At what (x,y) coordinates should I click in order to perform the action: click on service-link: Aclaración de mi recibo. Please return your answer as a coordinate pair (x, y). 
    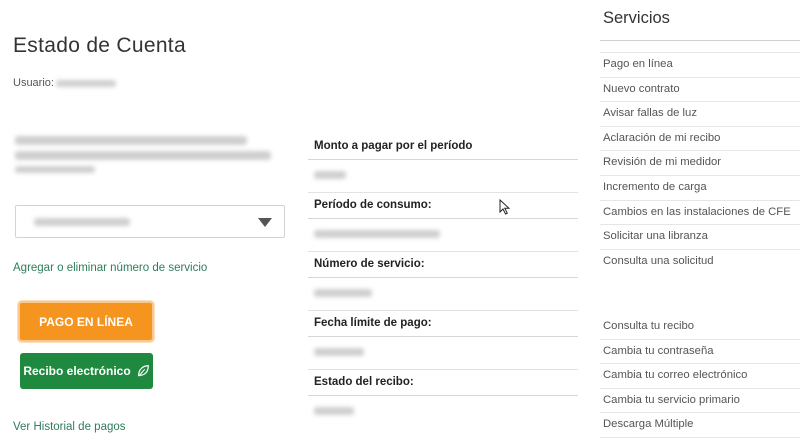
    Looking at the image, I should click on (700, 139).